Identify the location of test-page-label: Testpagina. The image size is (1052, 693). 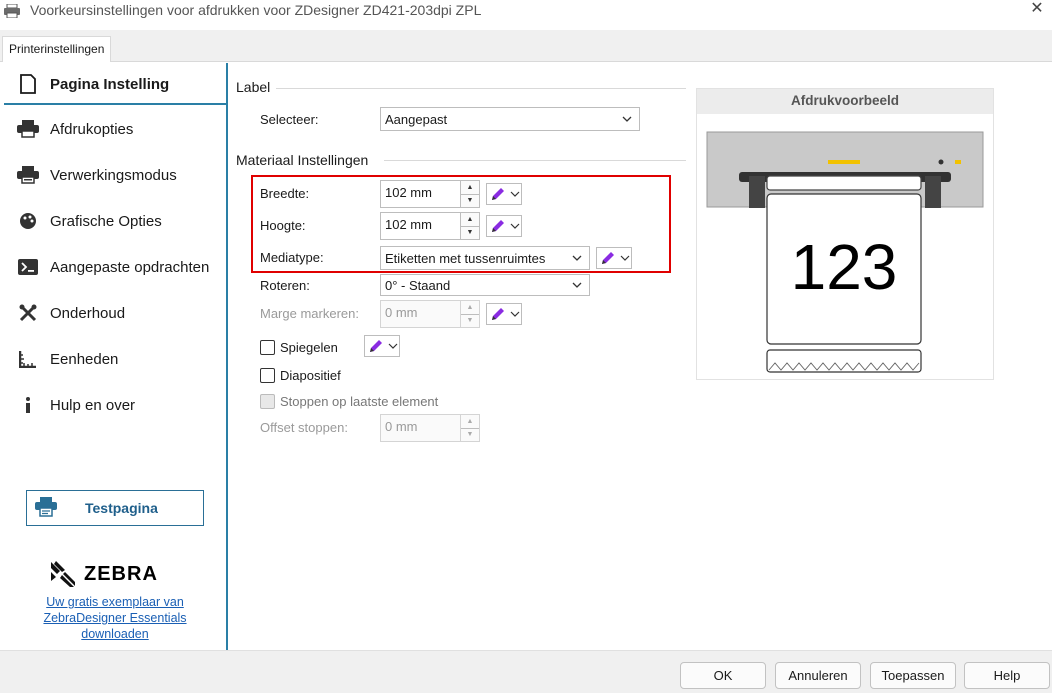
(121, 508).